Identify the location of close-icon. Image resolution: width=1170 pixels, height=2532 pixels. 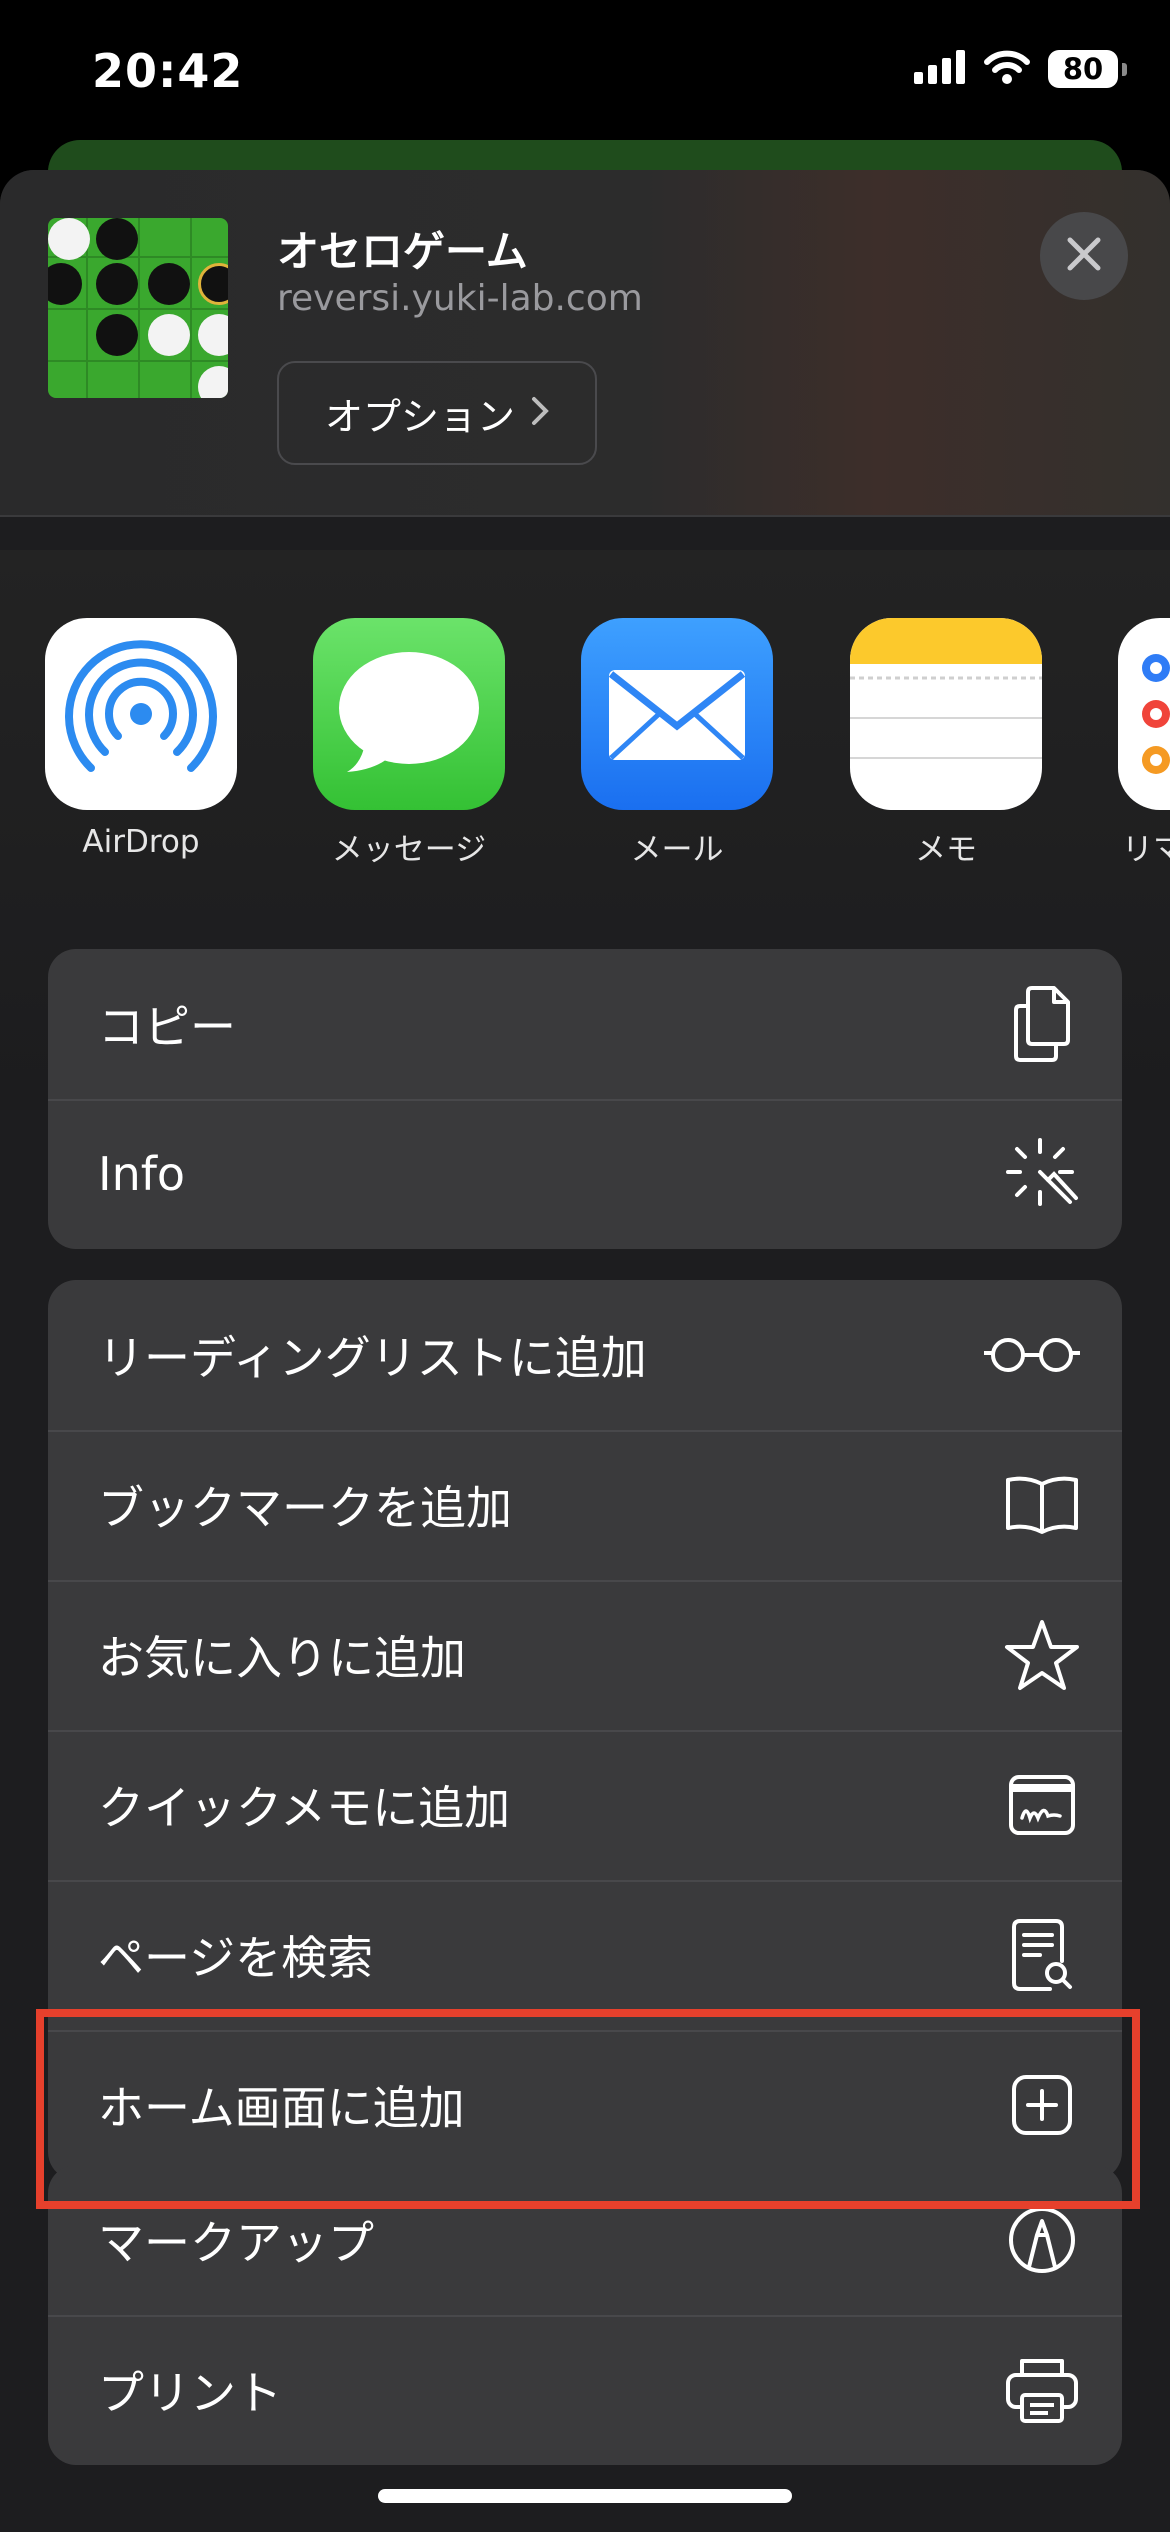
(1084, 256).